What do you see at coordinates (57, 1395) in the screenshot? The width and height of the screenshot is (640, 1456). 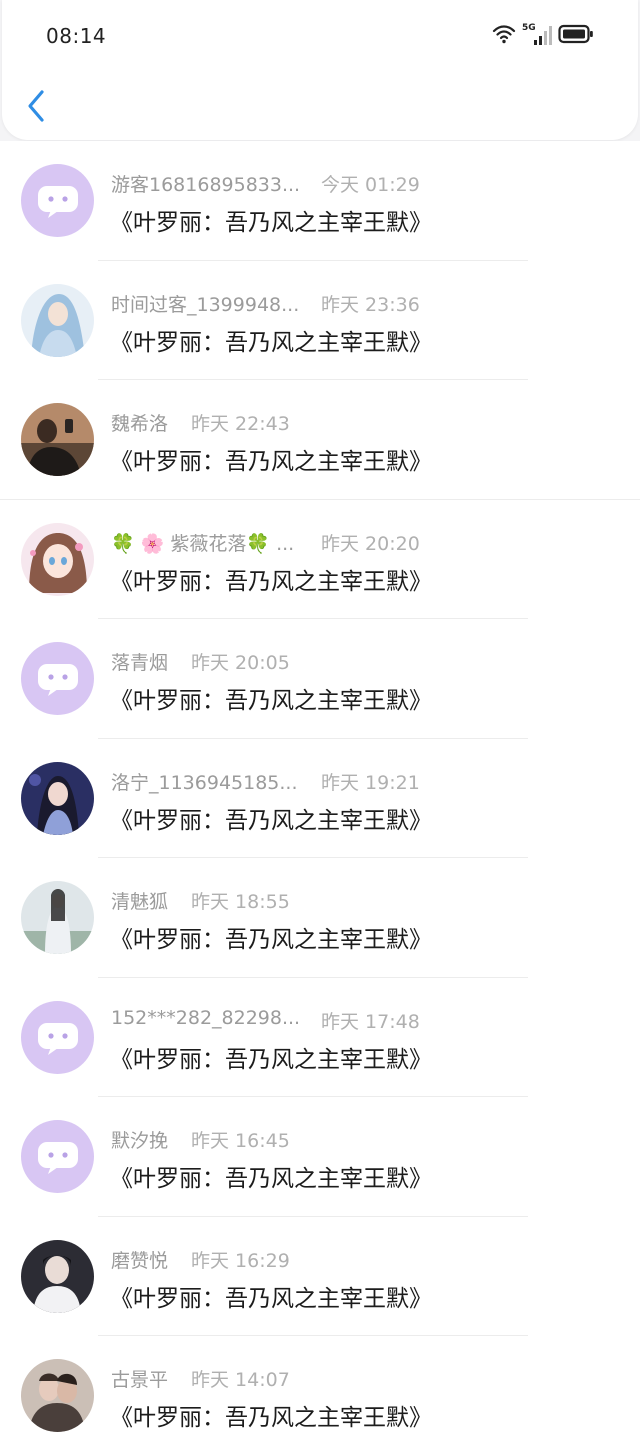 I see `couple-photo-avatar` at bounding box center [57, 1395].